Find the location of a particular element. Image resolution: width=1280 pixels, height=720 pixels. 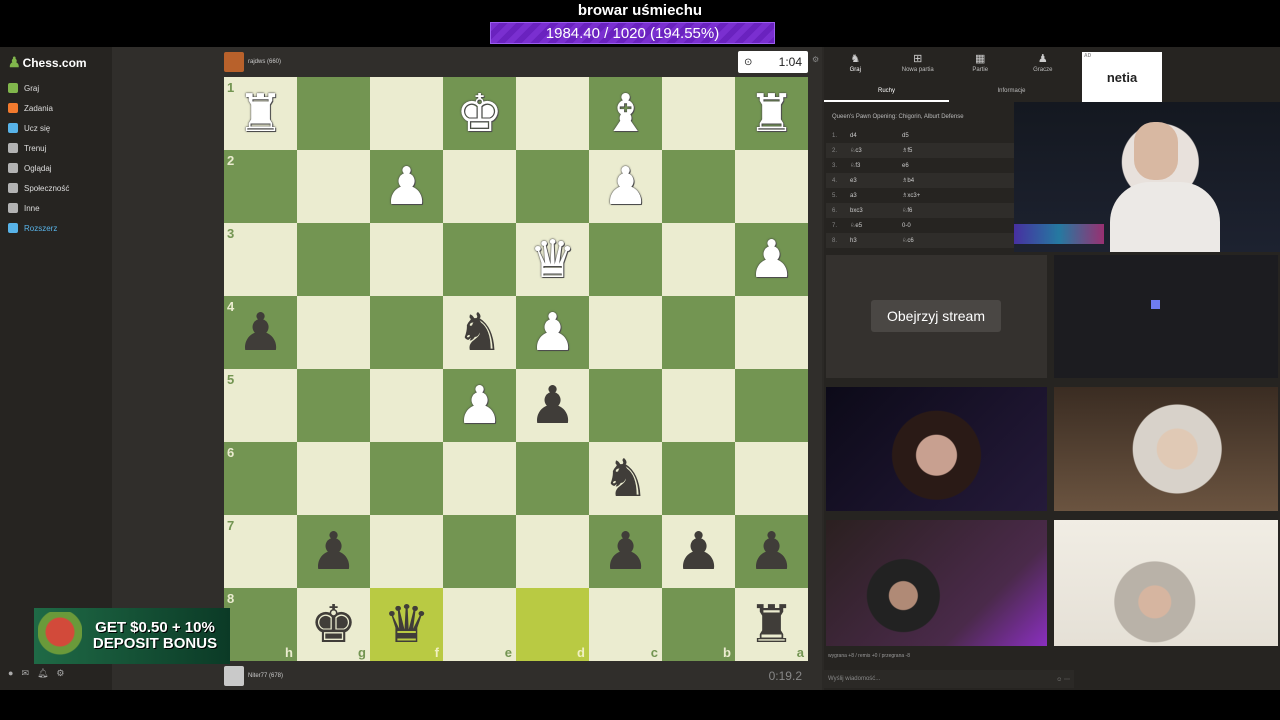

user-icon: ● is located at coordinates (10, 673).